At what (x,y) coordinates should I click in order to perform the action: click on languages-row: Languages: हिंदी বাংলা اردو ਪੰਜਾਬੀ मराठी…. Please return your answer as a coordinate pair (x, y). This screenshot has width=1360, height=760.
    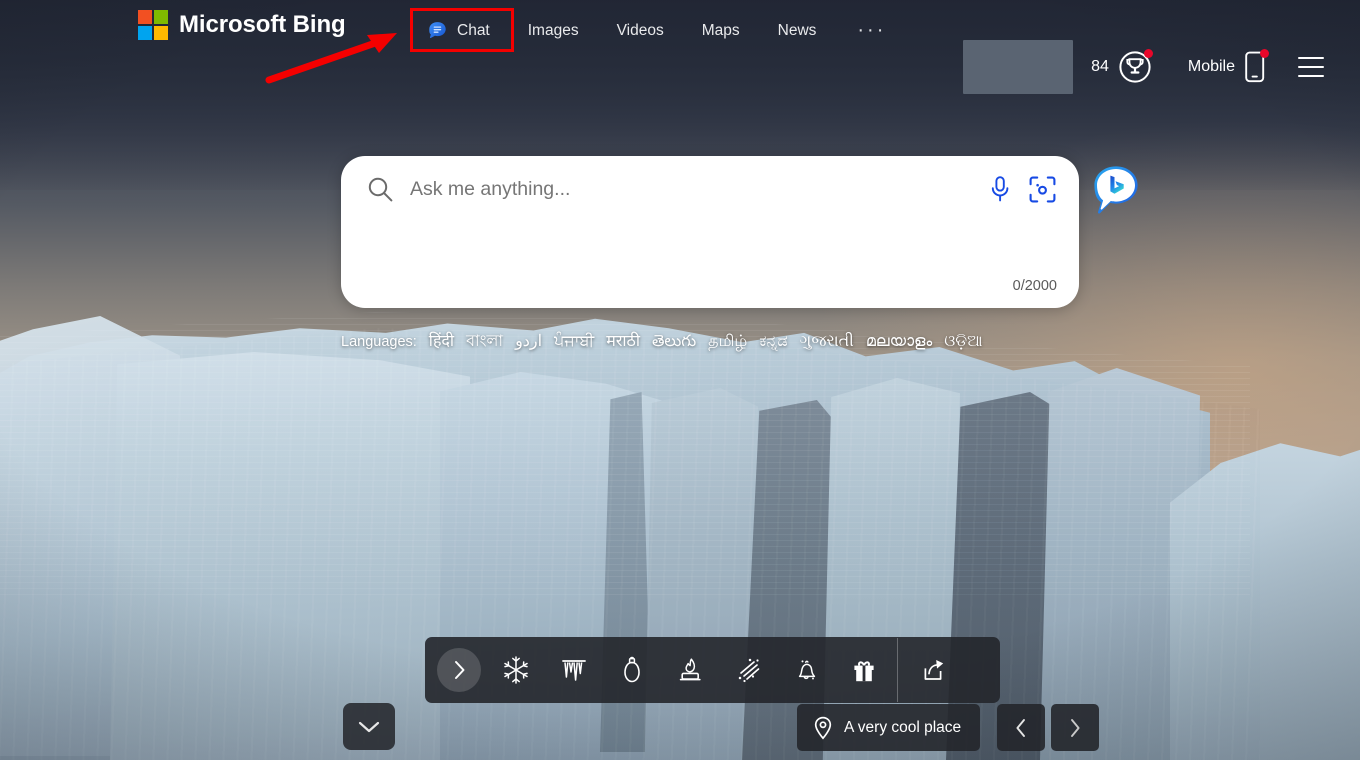
    Looking at the image, I should click on (662, 341).